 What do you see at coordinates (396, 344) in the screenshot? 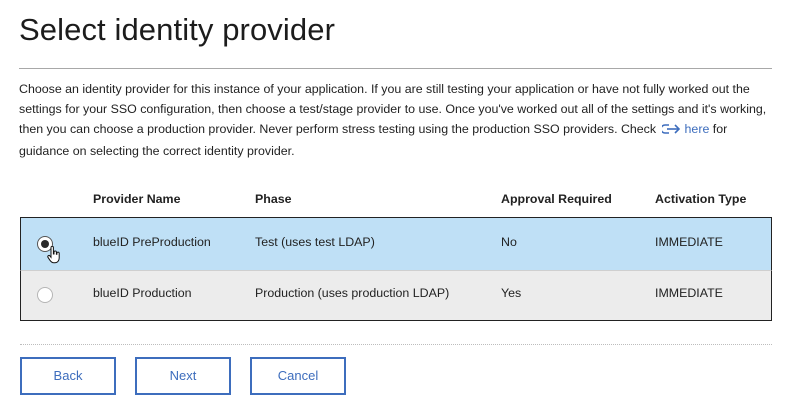
I see `footer-divider` at bounding box center [396, 344].